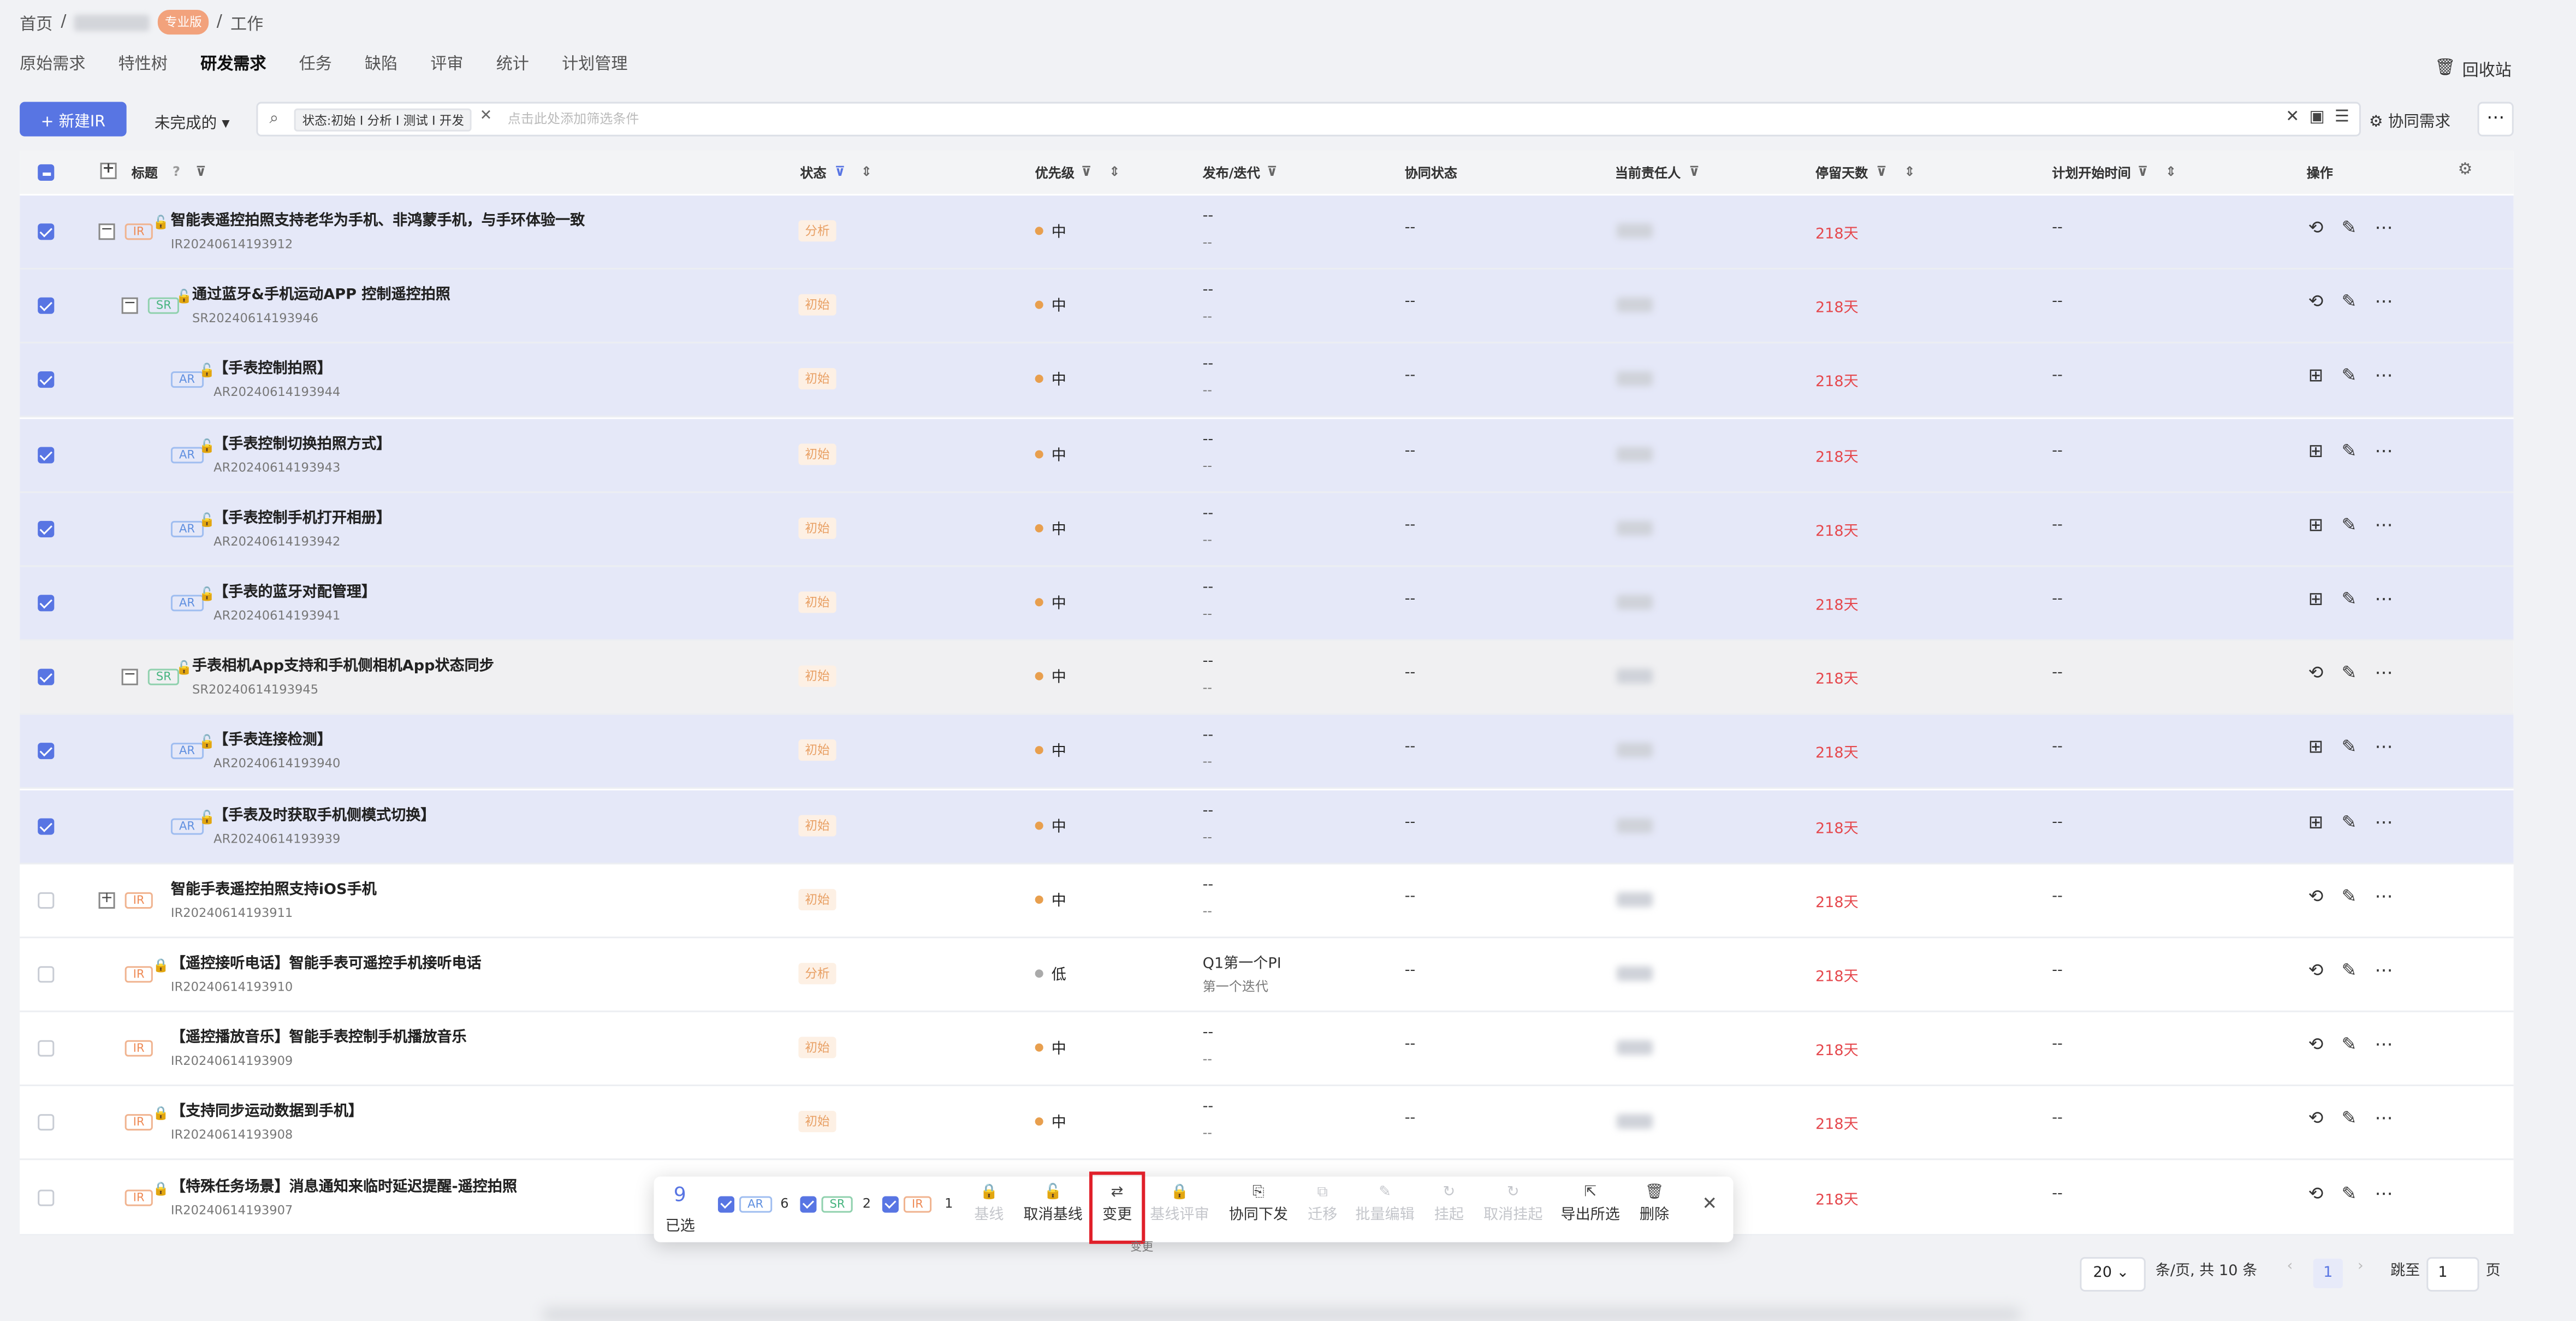 Image resolution: width=2576 pixels, height=1321 pixels. Describe the element at coordinates (326, 962) in the screenshot. I see `row-title: 【遥控接听电话】智能手表可遥控手机接听电话` at that location.